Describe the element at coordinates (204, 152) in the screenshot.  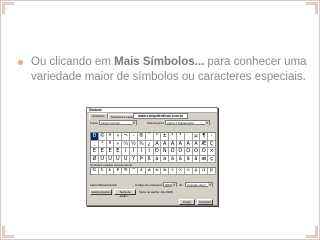
I see `symbol-cell: Ö` at that location.